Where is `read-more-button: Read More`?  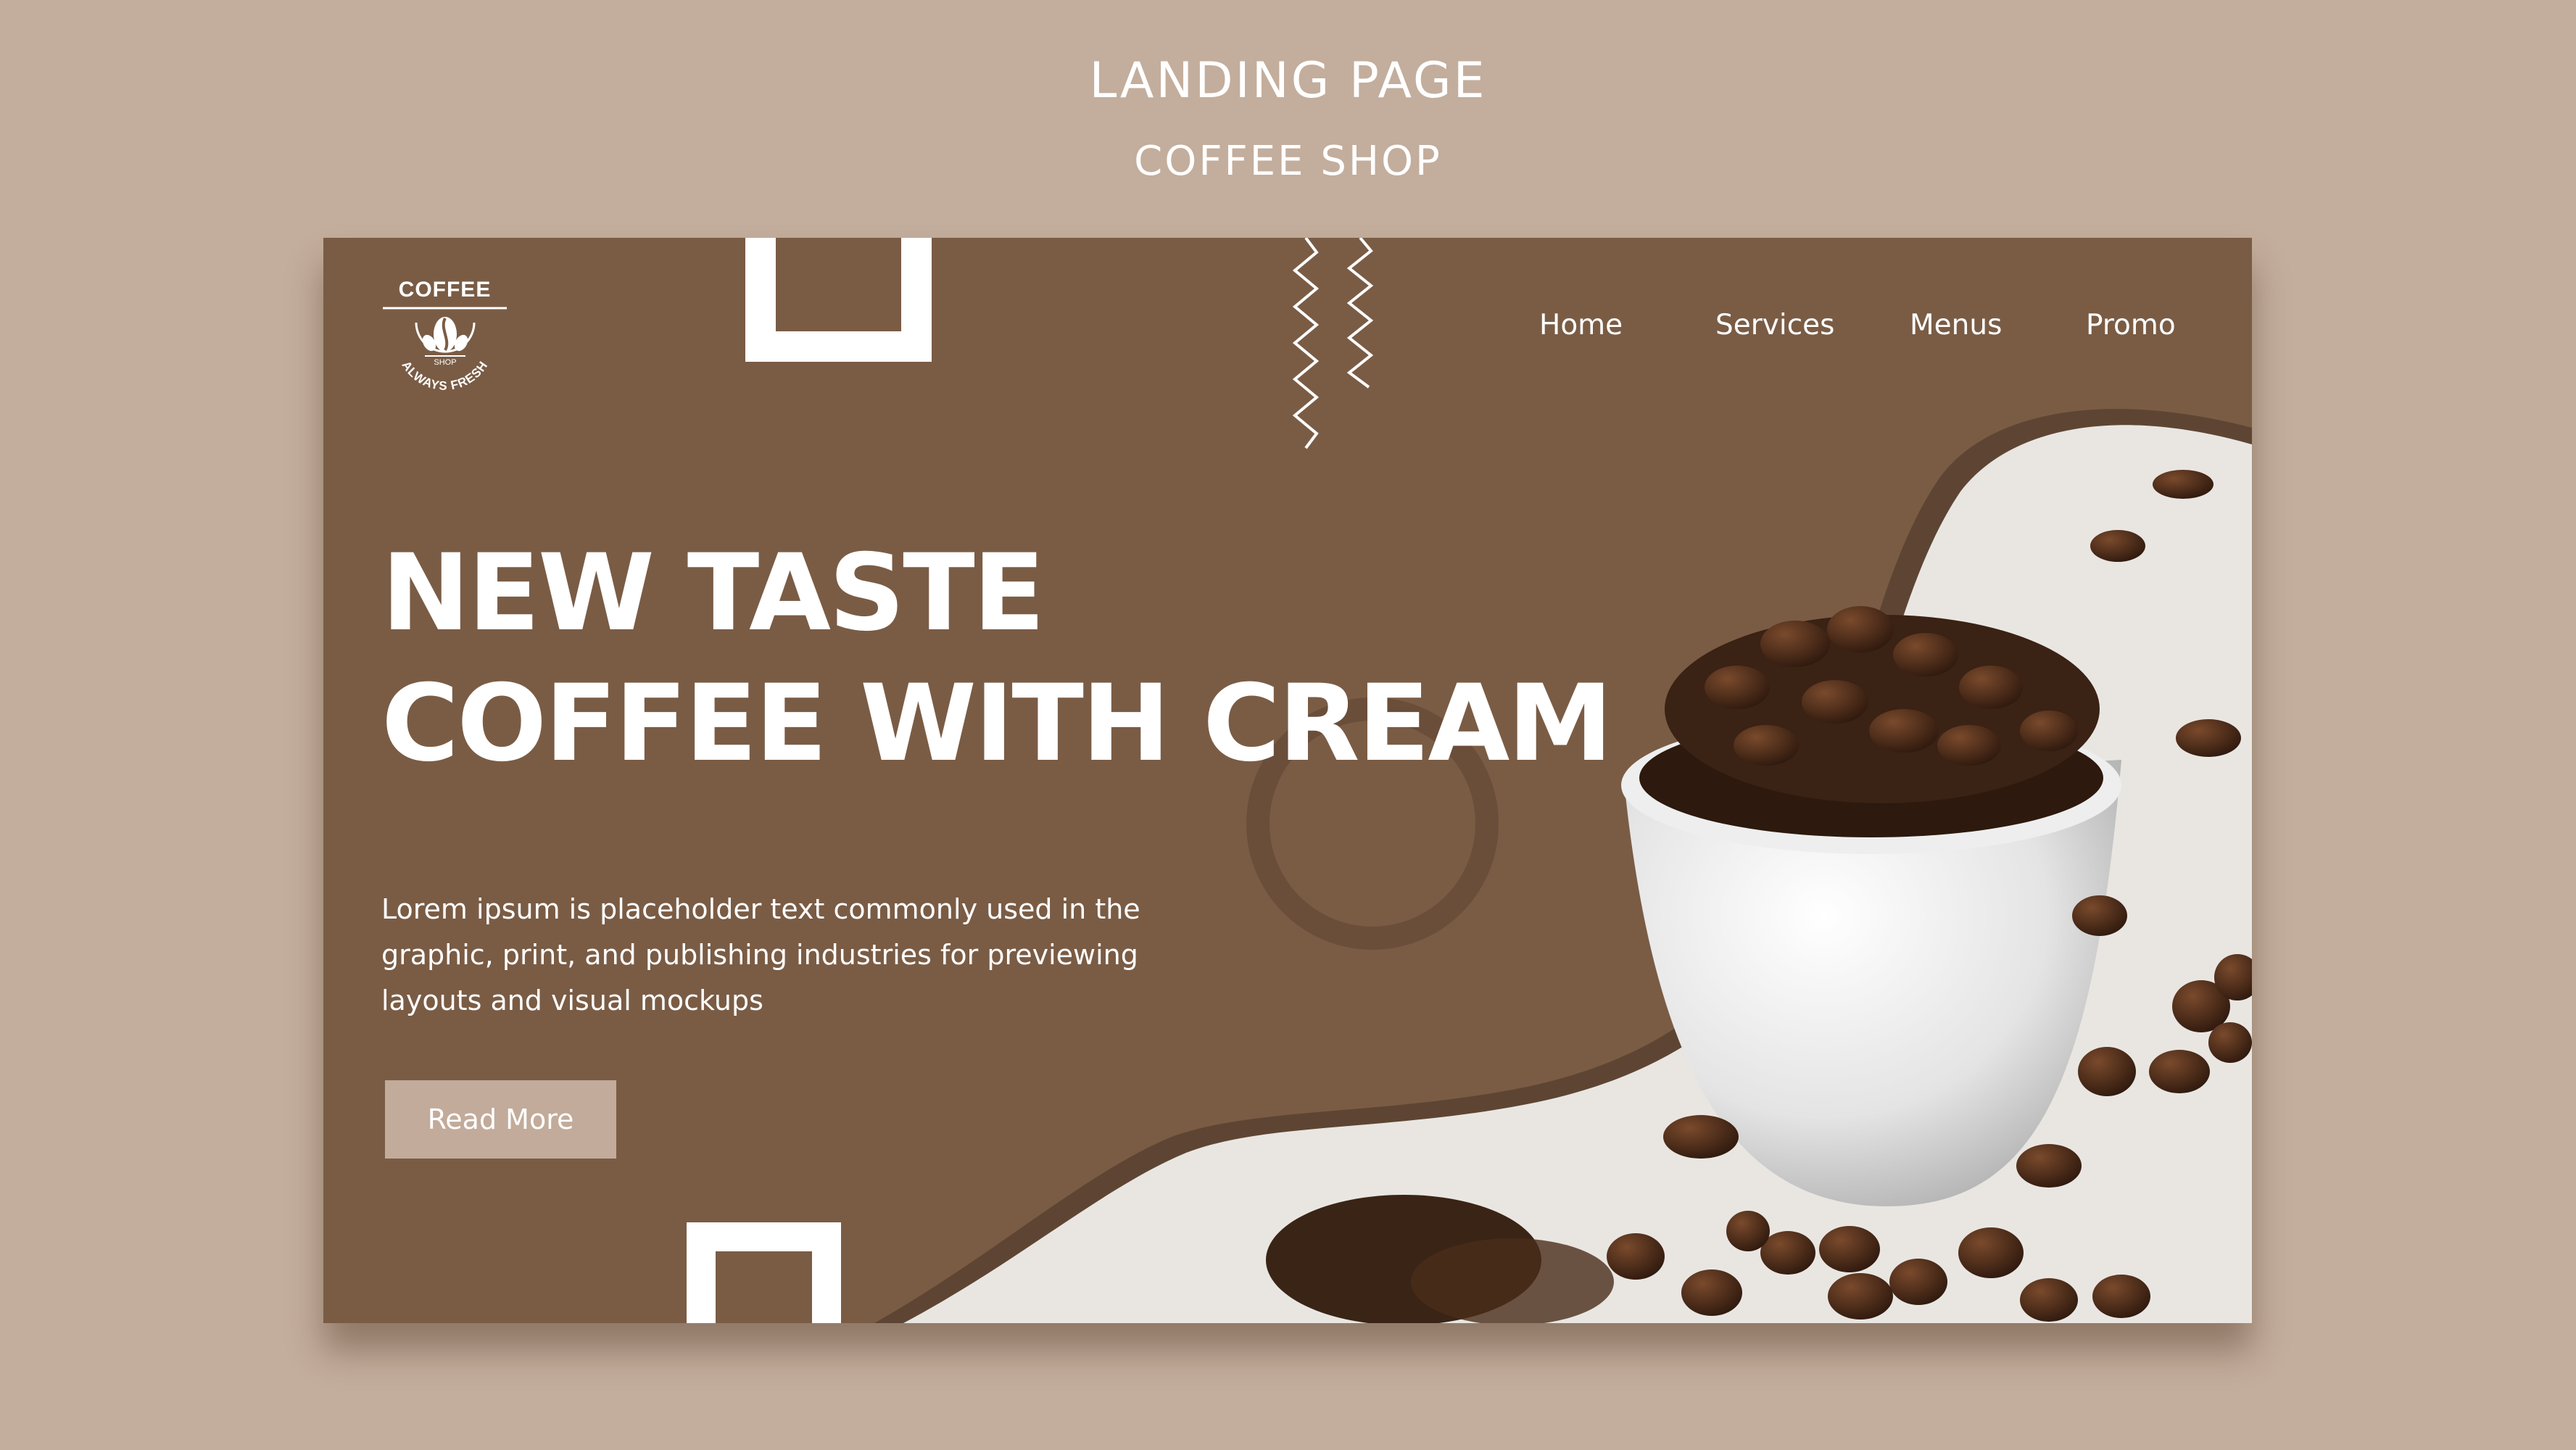 read-more-button: Read More is located at coordinates (501, 1119).